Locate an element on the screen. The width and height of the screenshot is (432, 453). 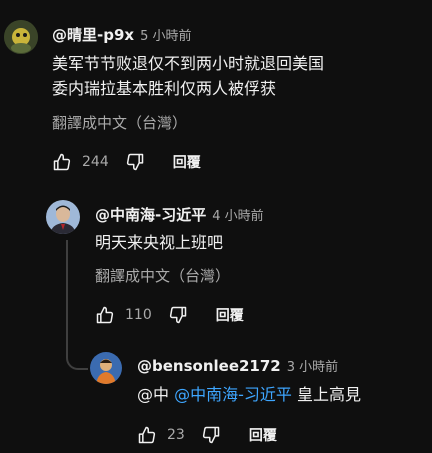
comment-header: @晴里-p9x 5 小時前 is located at coordinates (121, 34).